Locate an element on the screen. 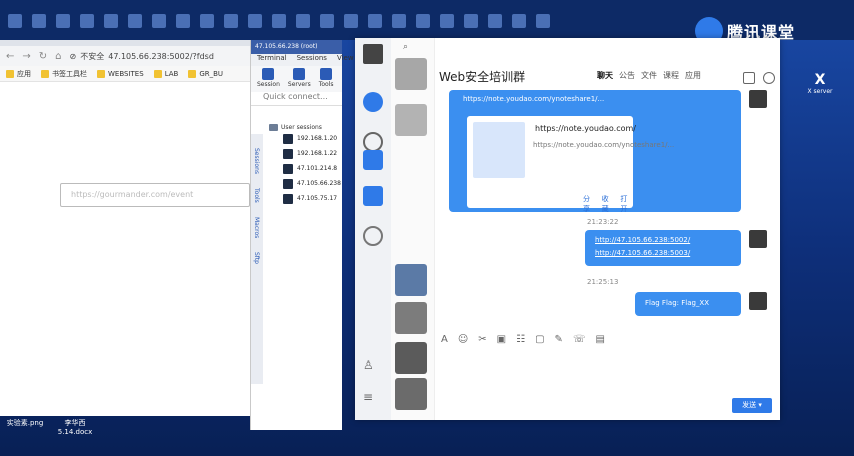 This screenshot has height=456, width=854. menu-view: View is located at coordinates (345, 60).